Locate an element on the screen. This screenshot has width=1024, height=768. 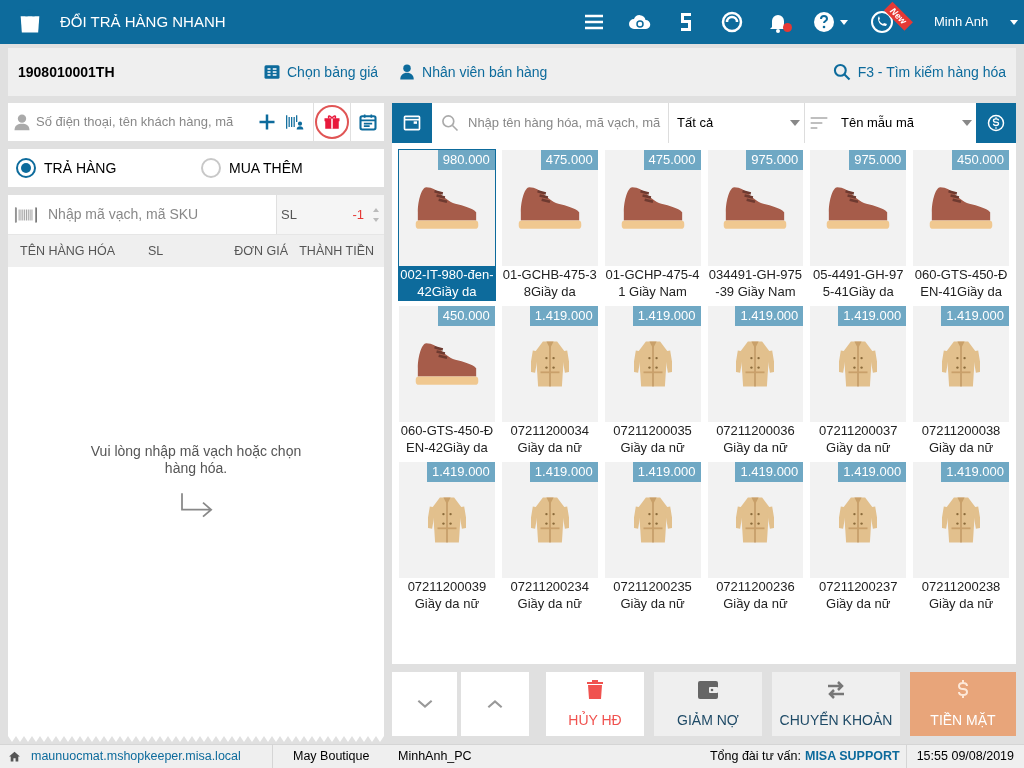
action-button: CHUYỂN KHOẢN is located at coordinates (836, 704).